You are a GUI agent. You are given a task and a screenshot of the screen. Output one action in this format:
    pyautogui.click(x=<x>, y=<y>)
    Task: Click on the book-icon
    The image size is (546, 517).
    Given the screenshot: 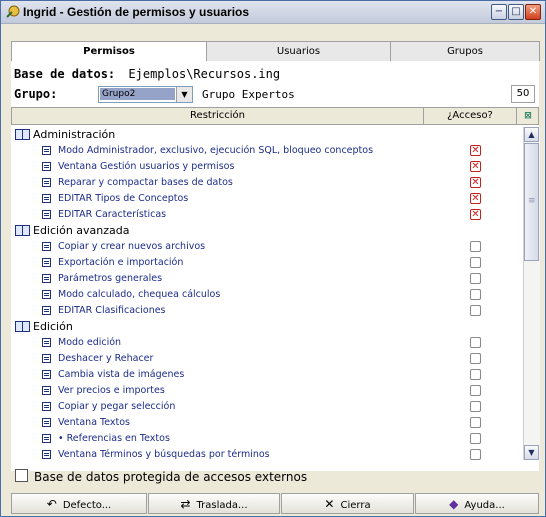 What is the action you would take?
    pyautogui.click(x=22, y=134)
    